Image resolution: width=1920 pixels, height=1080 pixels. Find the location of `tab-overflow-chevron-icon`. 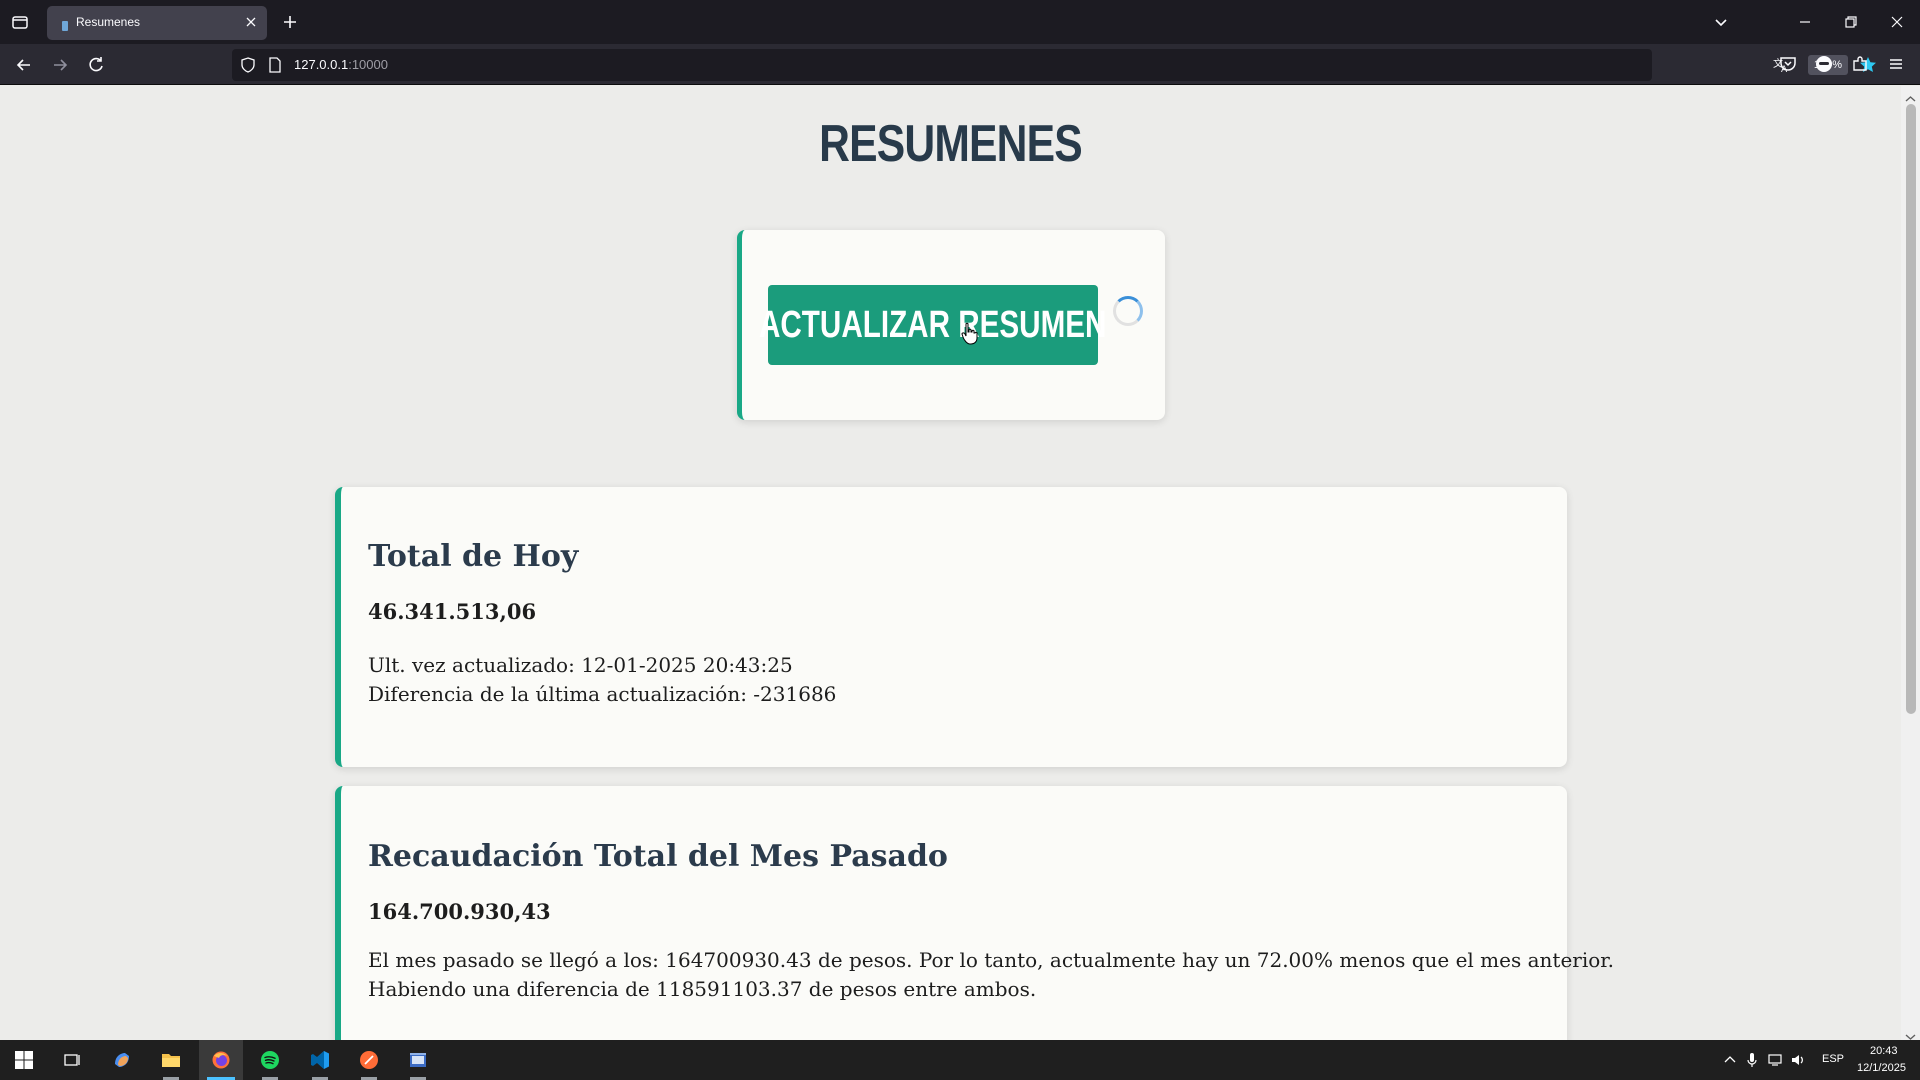

tab-overflow-chevron-icon is located at coordinates (1721, 22).